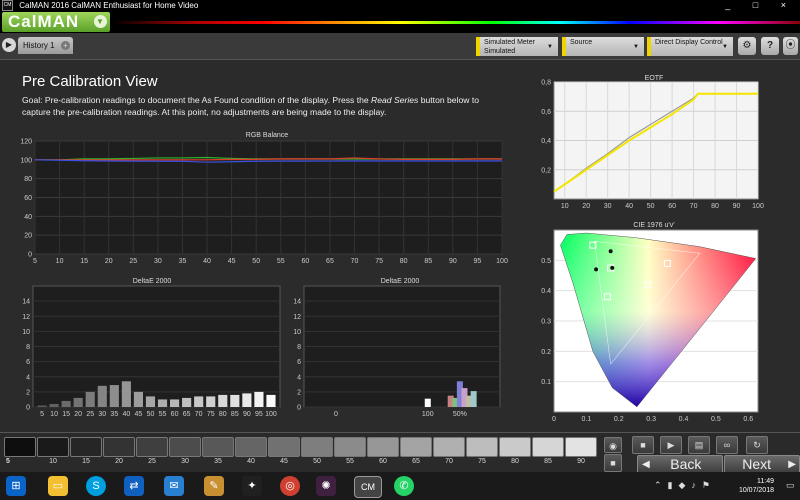  What do you see at coordinates (643, 445) in the screenshot?
I see `stop-button: ■` at bounding box center [643, 445].